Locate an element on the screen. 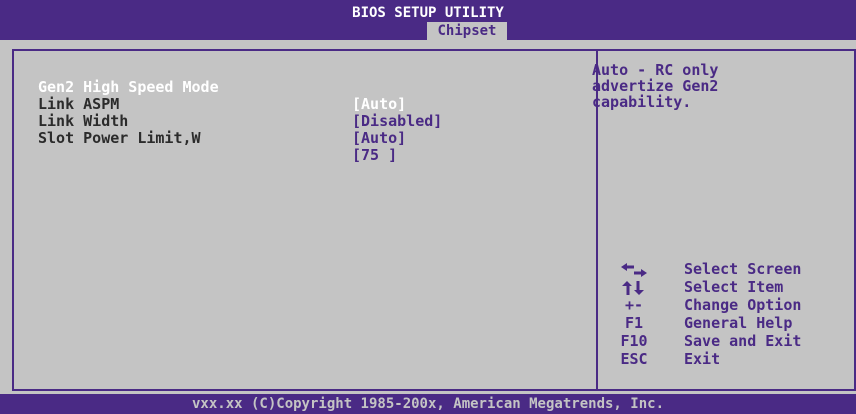 This screenshot has height=414, width=856. key-desc: Select Item is located at coordinates (734, 287).